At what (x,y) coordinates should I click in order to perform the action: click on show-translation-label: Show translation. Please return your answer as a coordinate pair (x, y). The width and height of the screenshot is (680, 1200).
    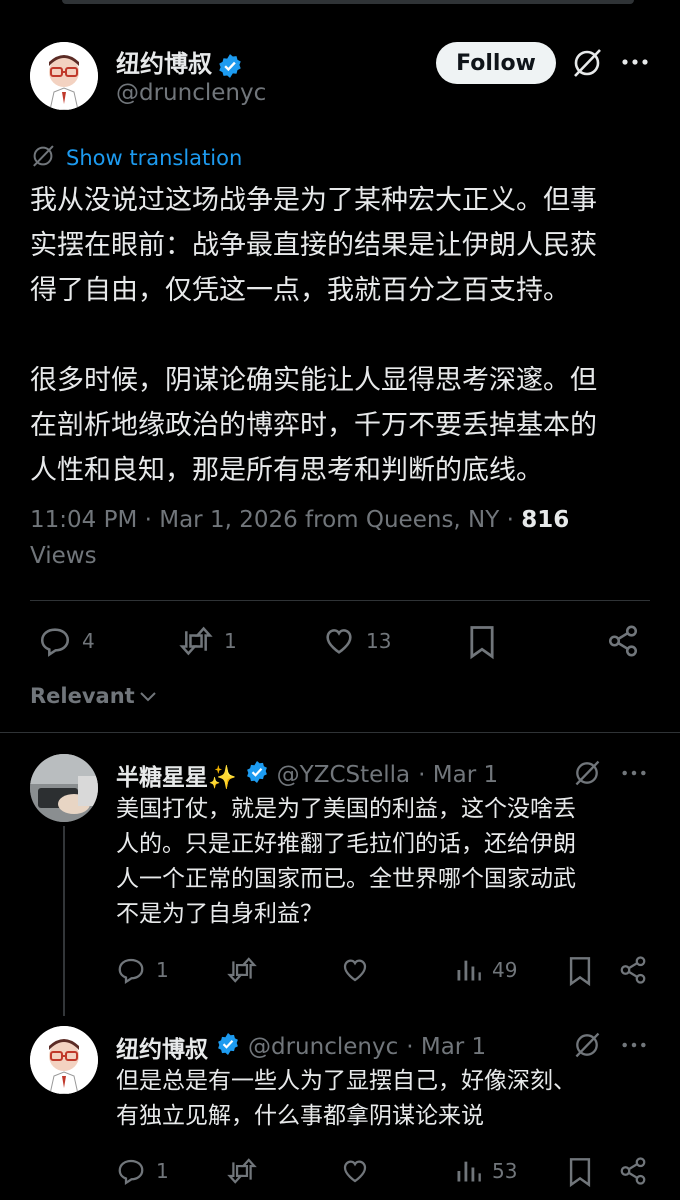
    Looking at the image, I should click on (154, 158).